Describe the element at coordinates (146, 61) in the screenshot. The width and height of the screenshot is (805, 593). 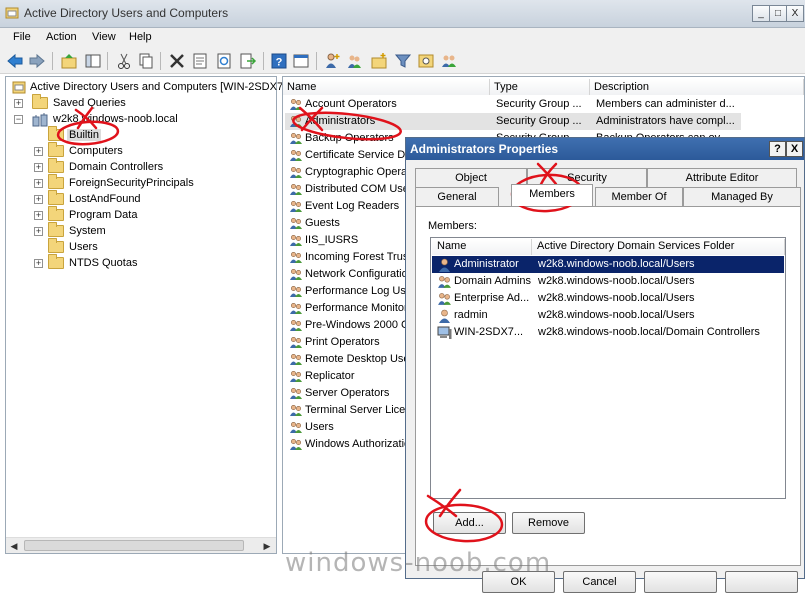
I see `copy-icon` at that location.